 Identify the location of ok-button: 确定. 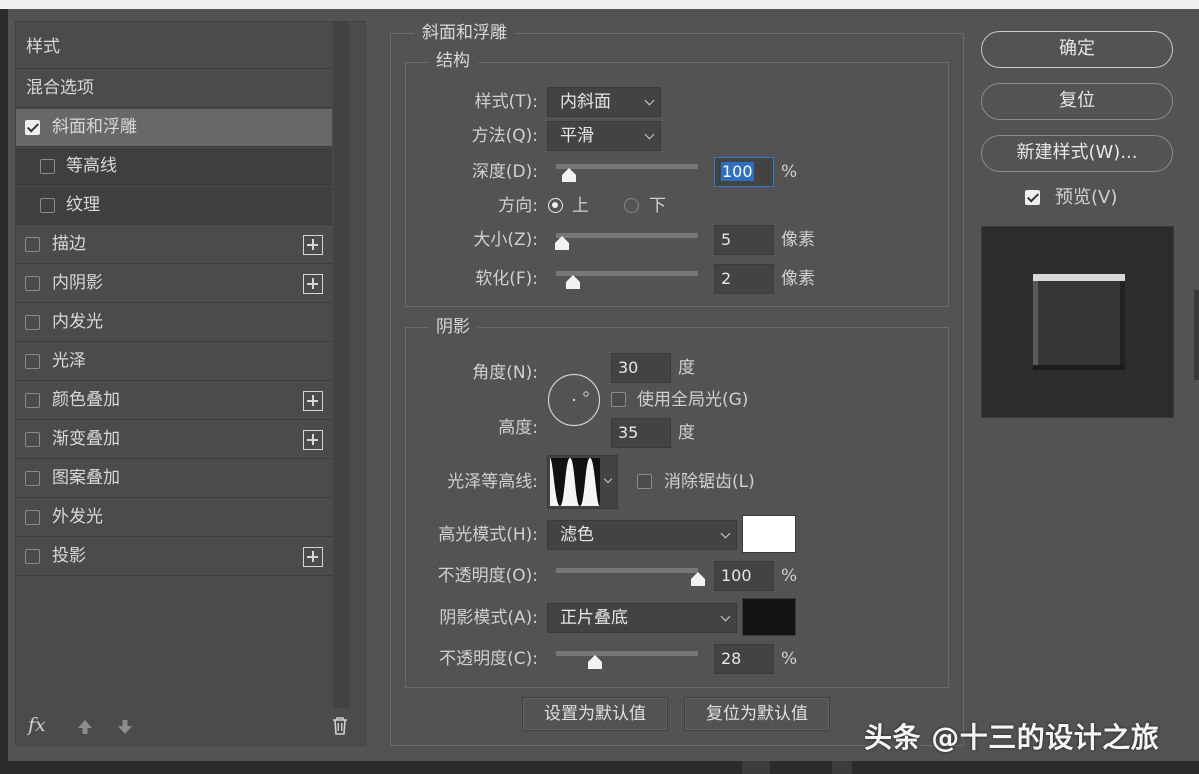
(1077, 49).